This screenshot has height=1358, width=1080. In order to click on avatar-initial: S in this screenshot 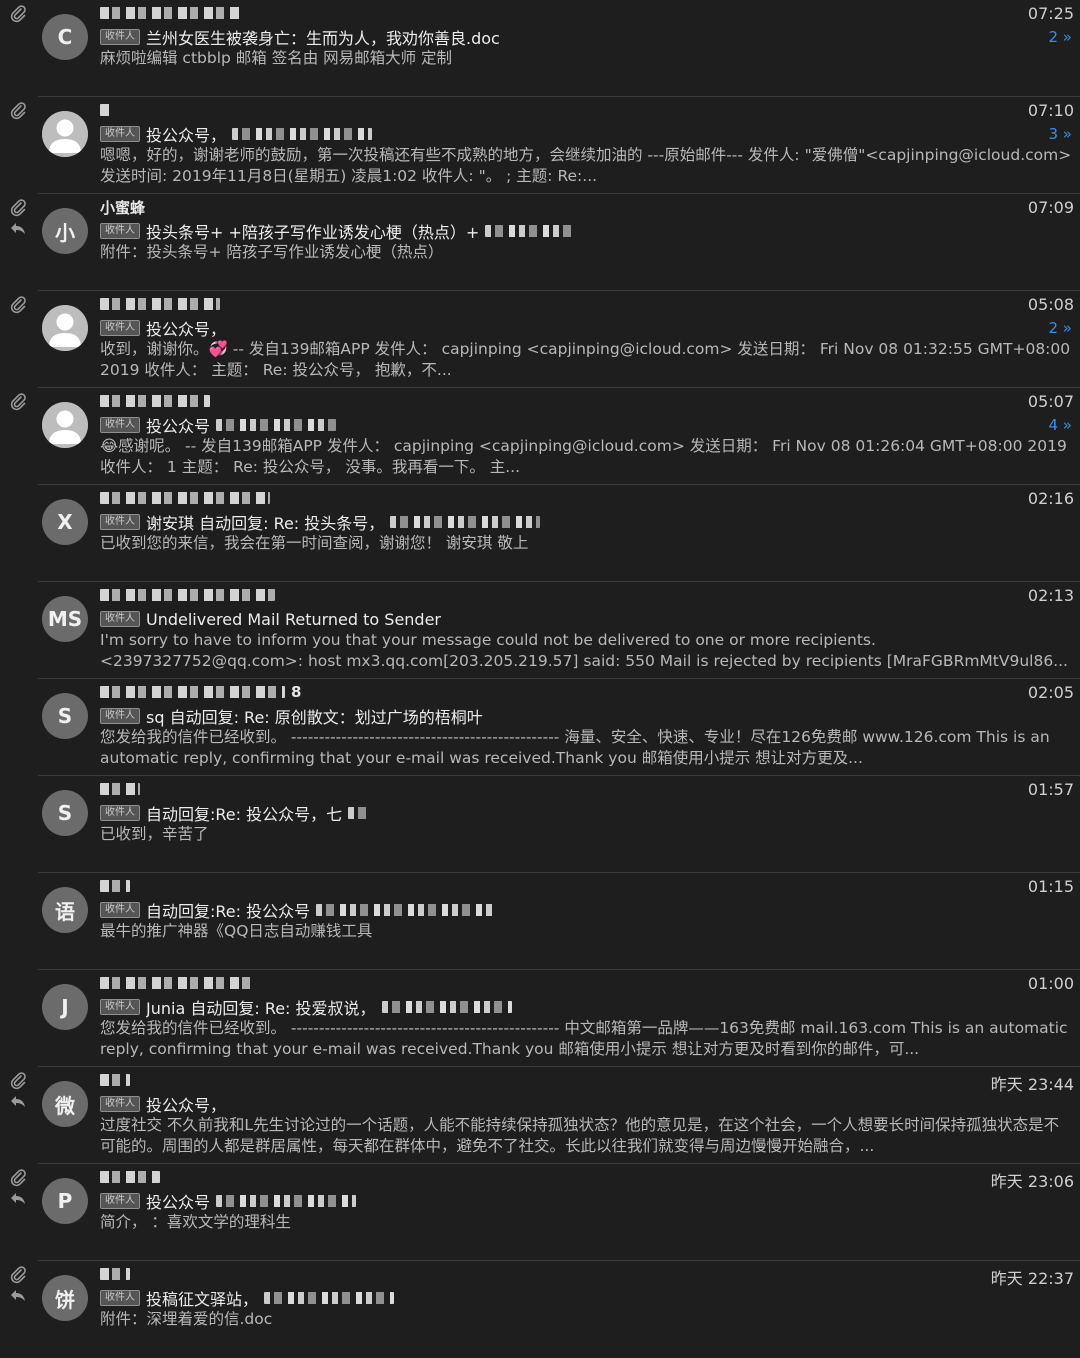, I will do `click(65, 716)`.